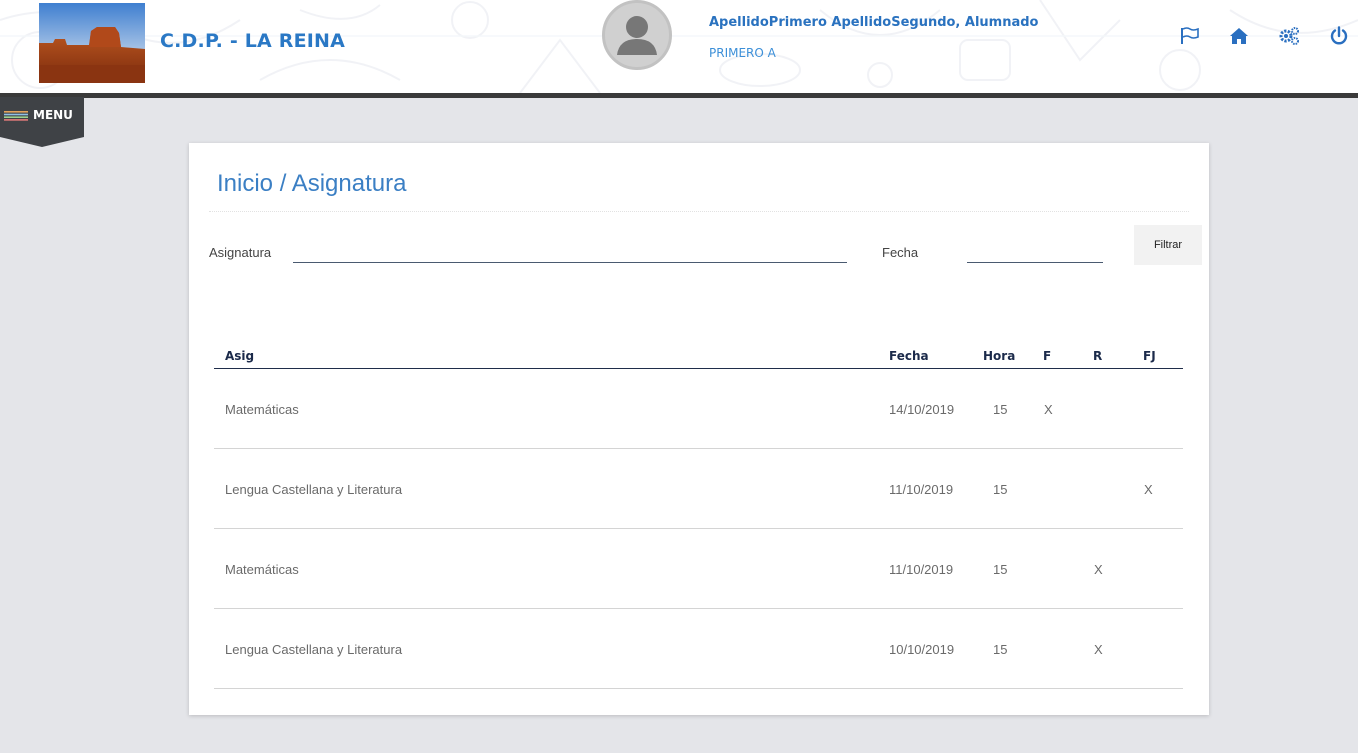  What do you see at coordinates (742, 53) in the screenshot?
I see `user-class: PRIMERO A` at bounding box center [742, 53].